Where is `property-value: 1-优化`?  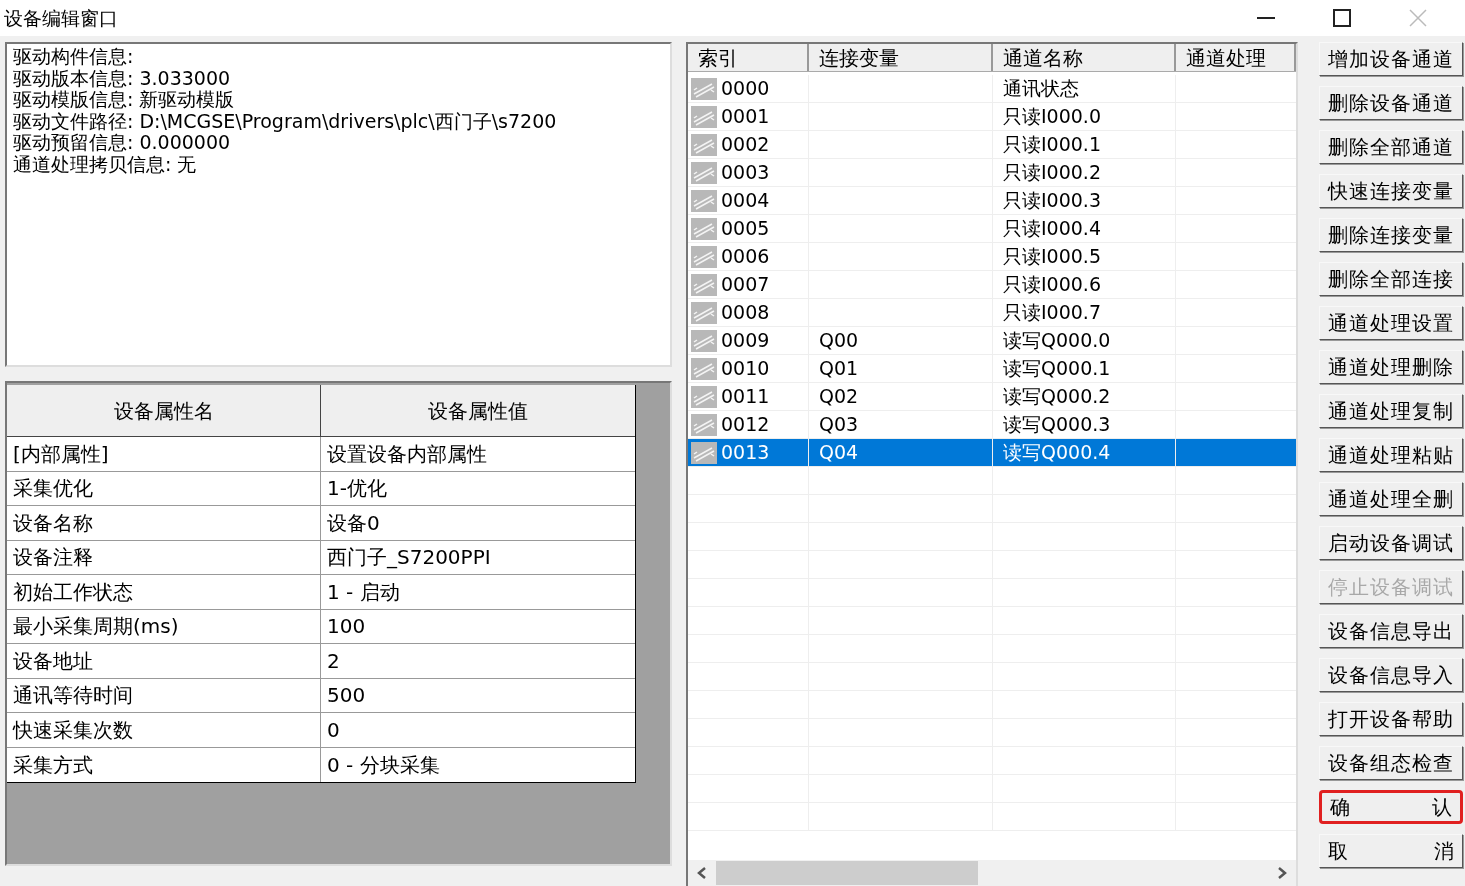
property-value: 1-优化 is located at coordinates (478, 488).